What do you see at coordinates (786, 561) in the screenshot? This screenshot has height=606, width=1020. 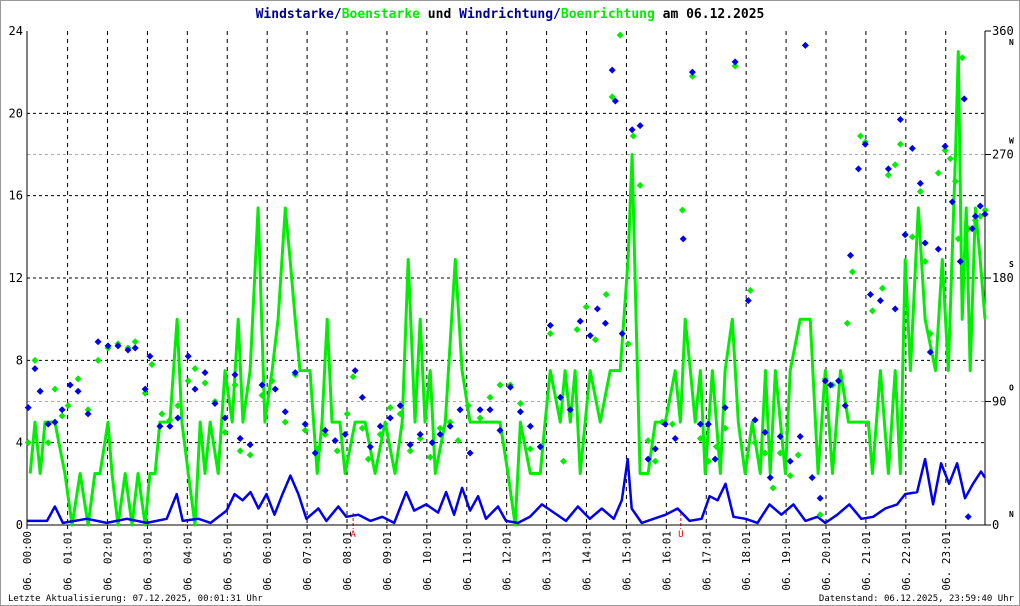 I see `x-tick-label: 06. 19:01` at bounding box center [786, 561].